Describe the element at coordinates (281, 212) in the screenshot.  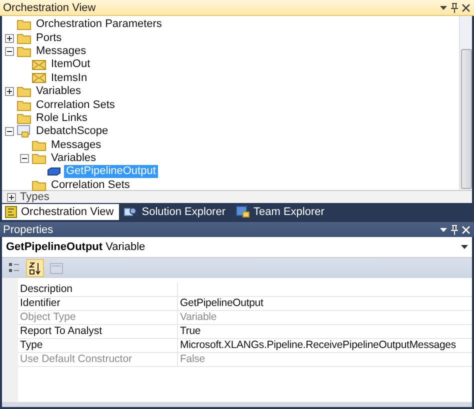
I see `tab: Team Explorer` at that location.